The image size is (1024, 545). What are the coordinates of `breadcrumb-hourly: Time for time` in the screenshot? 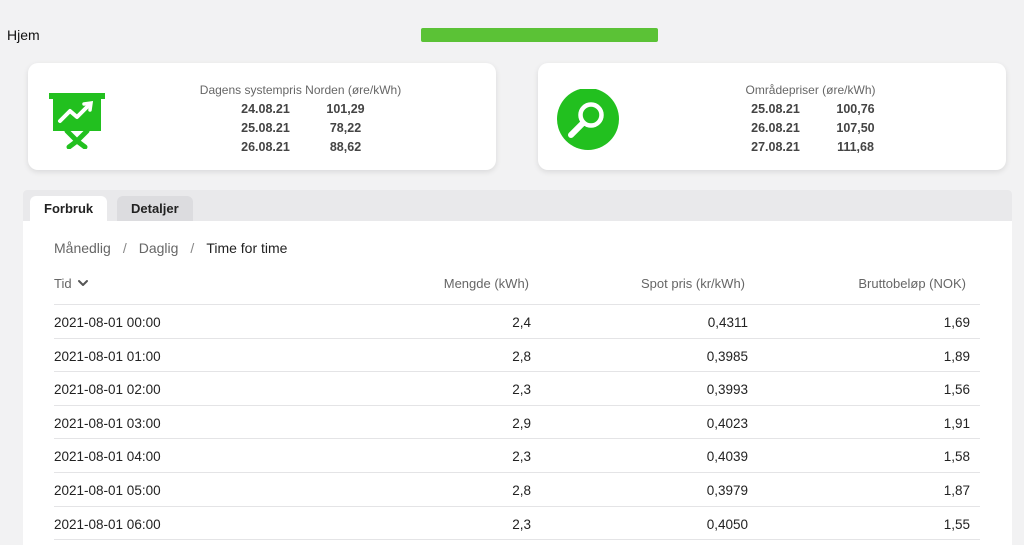 It's located at (247, 248).